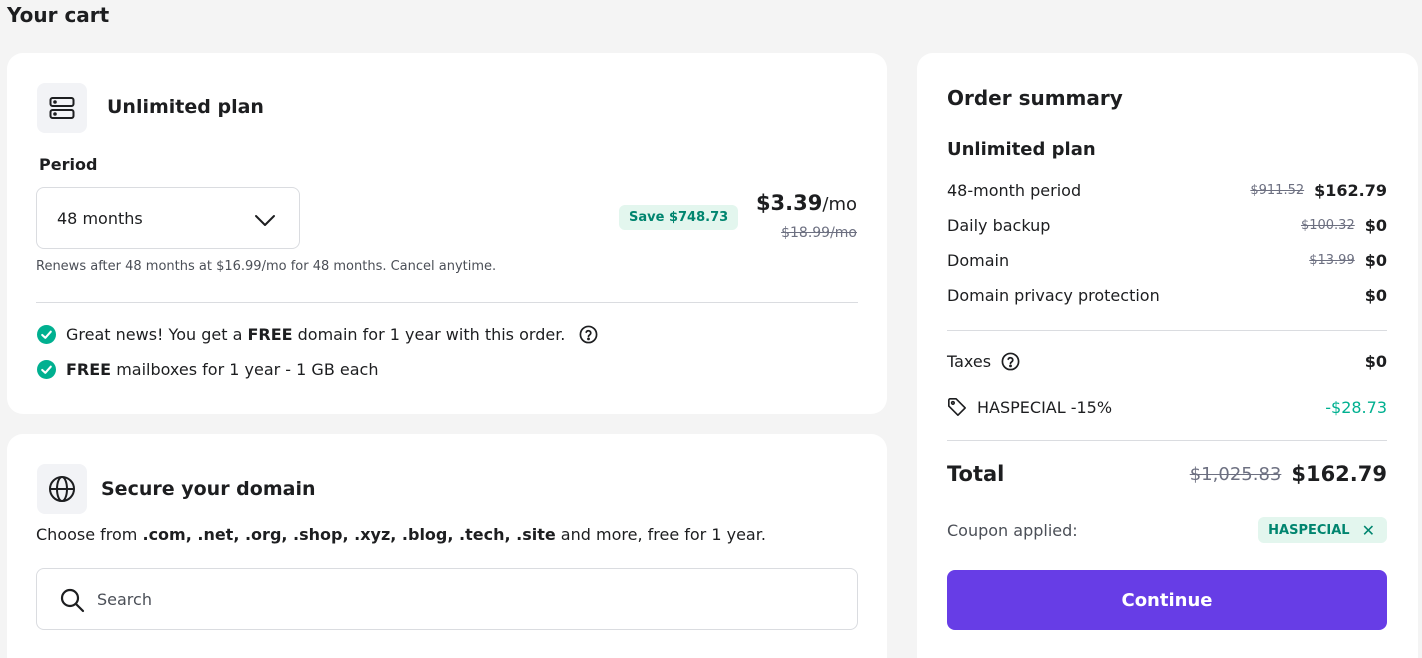 The width and height of the screenshot is (1422, 658). Describe the element at coordinates (957, 407) in the screenshot. I see `tag-icon` at that location.